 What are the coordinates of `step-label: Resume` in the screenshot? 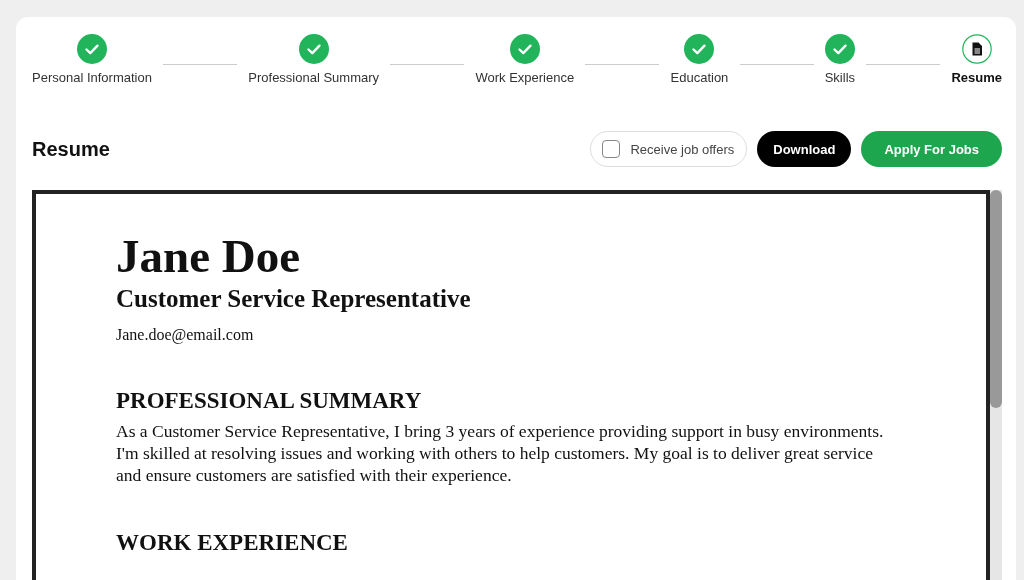 It's located at (976, 77).